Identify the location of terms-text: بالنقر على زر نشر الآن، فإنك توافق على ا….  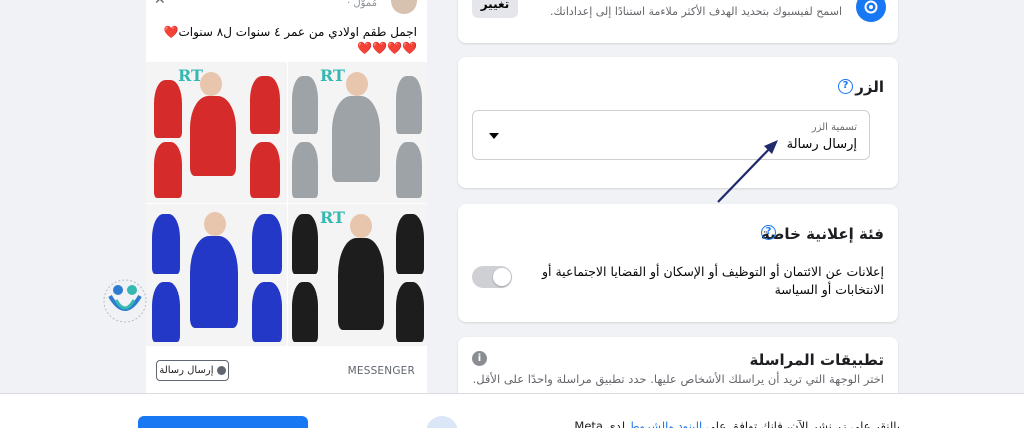
(737, 423).